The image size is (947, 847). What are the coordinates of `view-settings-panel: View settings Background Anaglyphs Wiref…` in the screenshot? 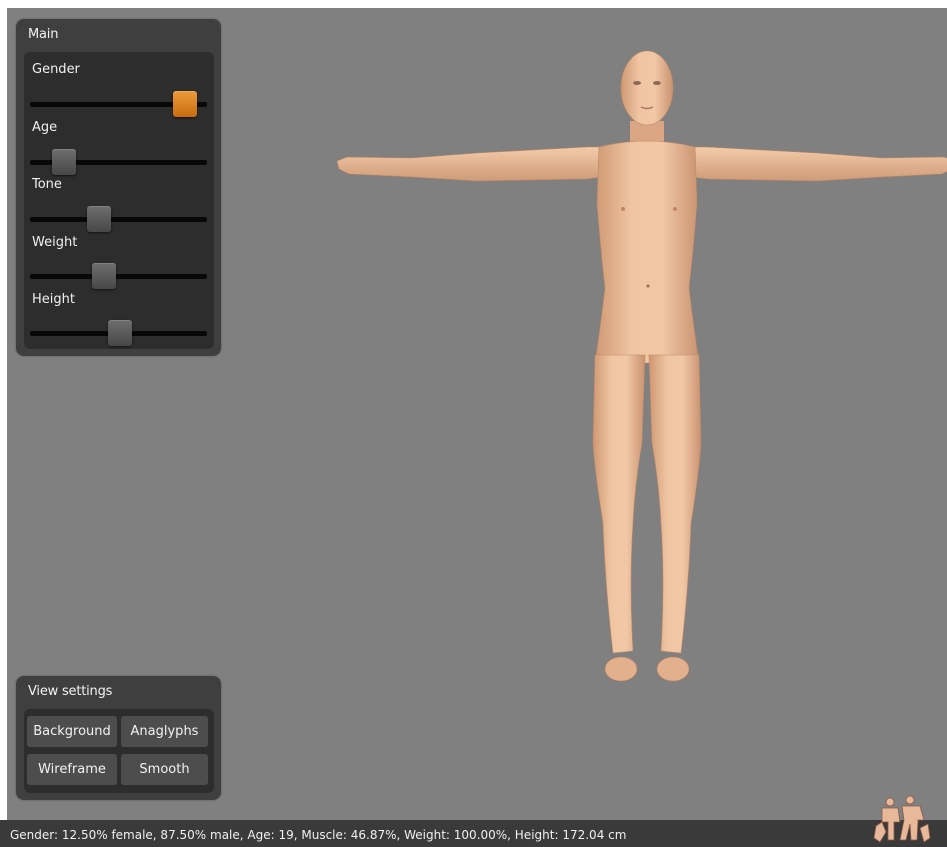 It's located at (118, 738).